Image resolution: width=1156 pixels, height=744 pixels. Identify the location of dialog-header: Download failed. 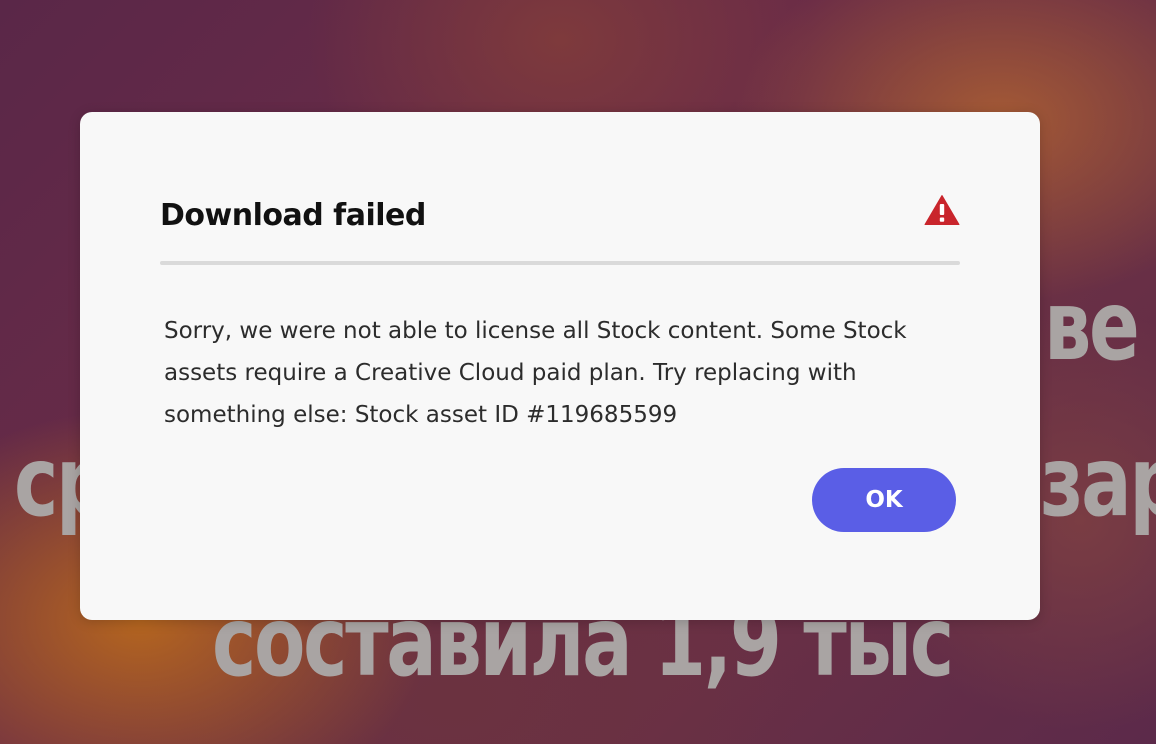
(560, 229).